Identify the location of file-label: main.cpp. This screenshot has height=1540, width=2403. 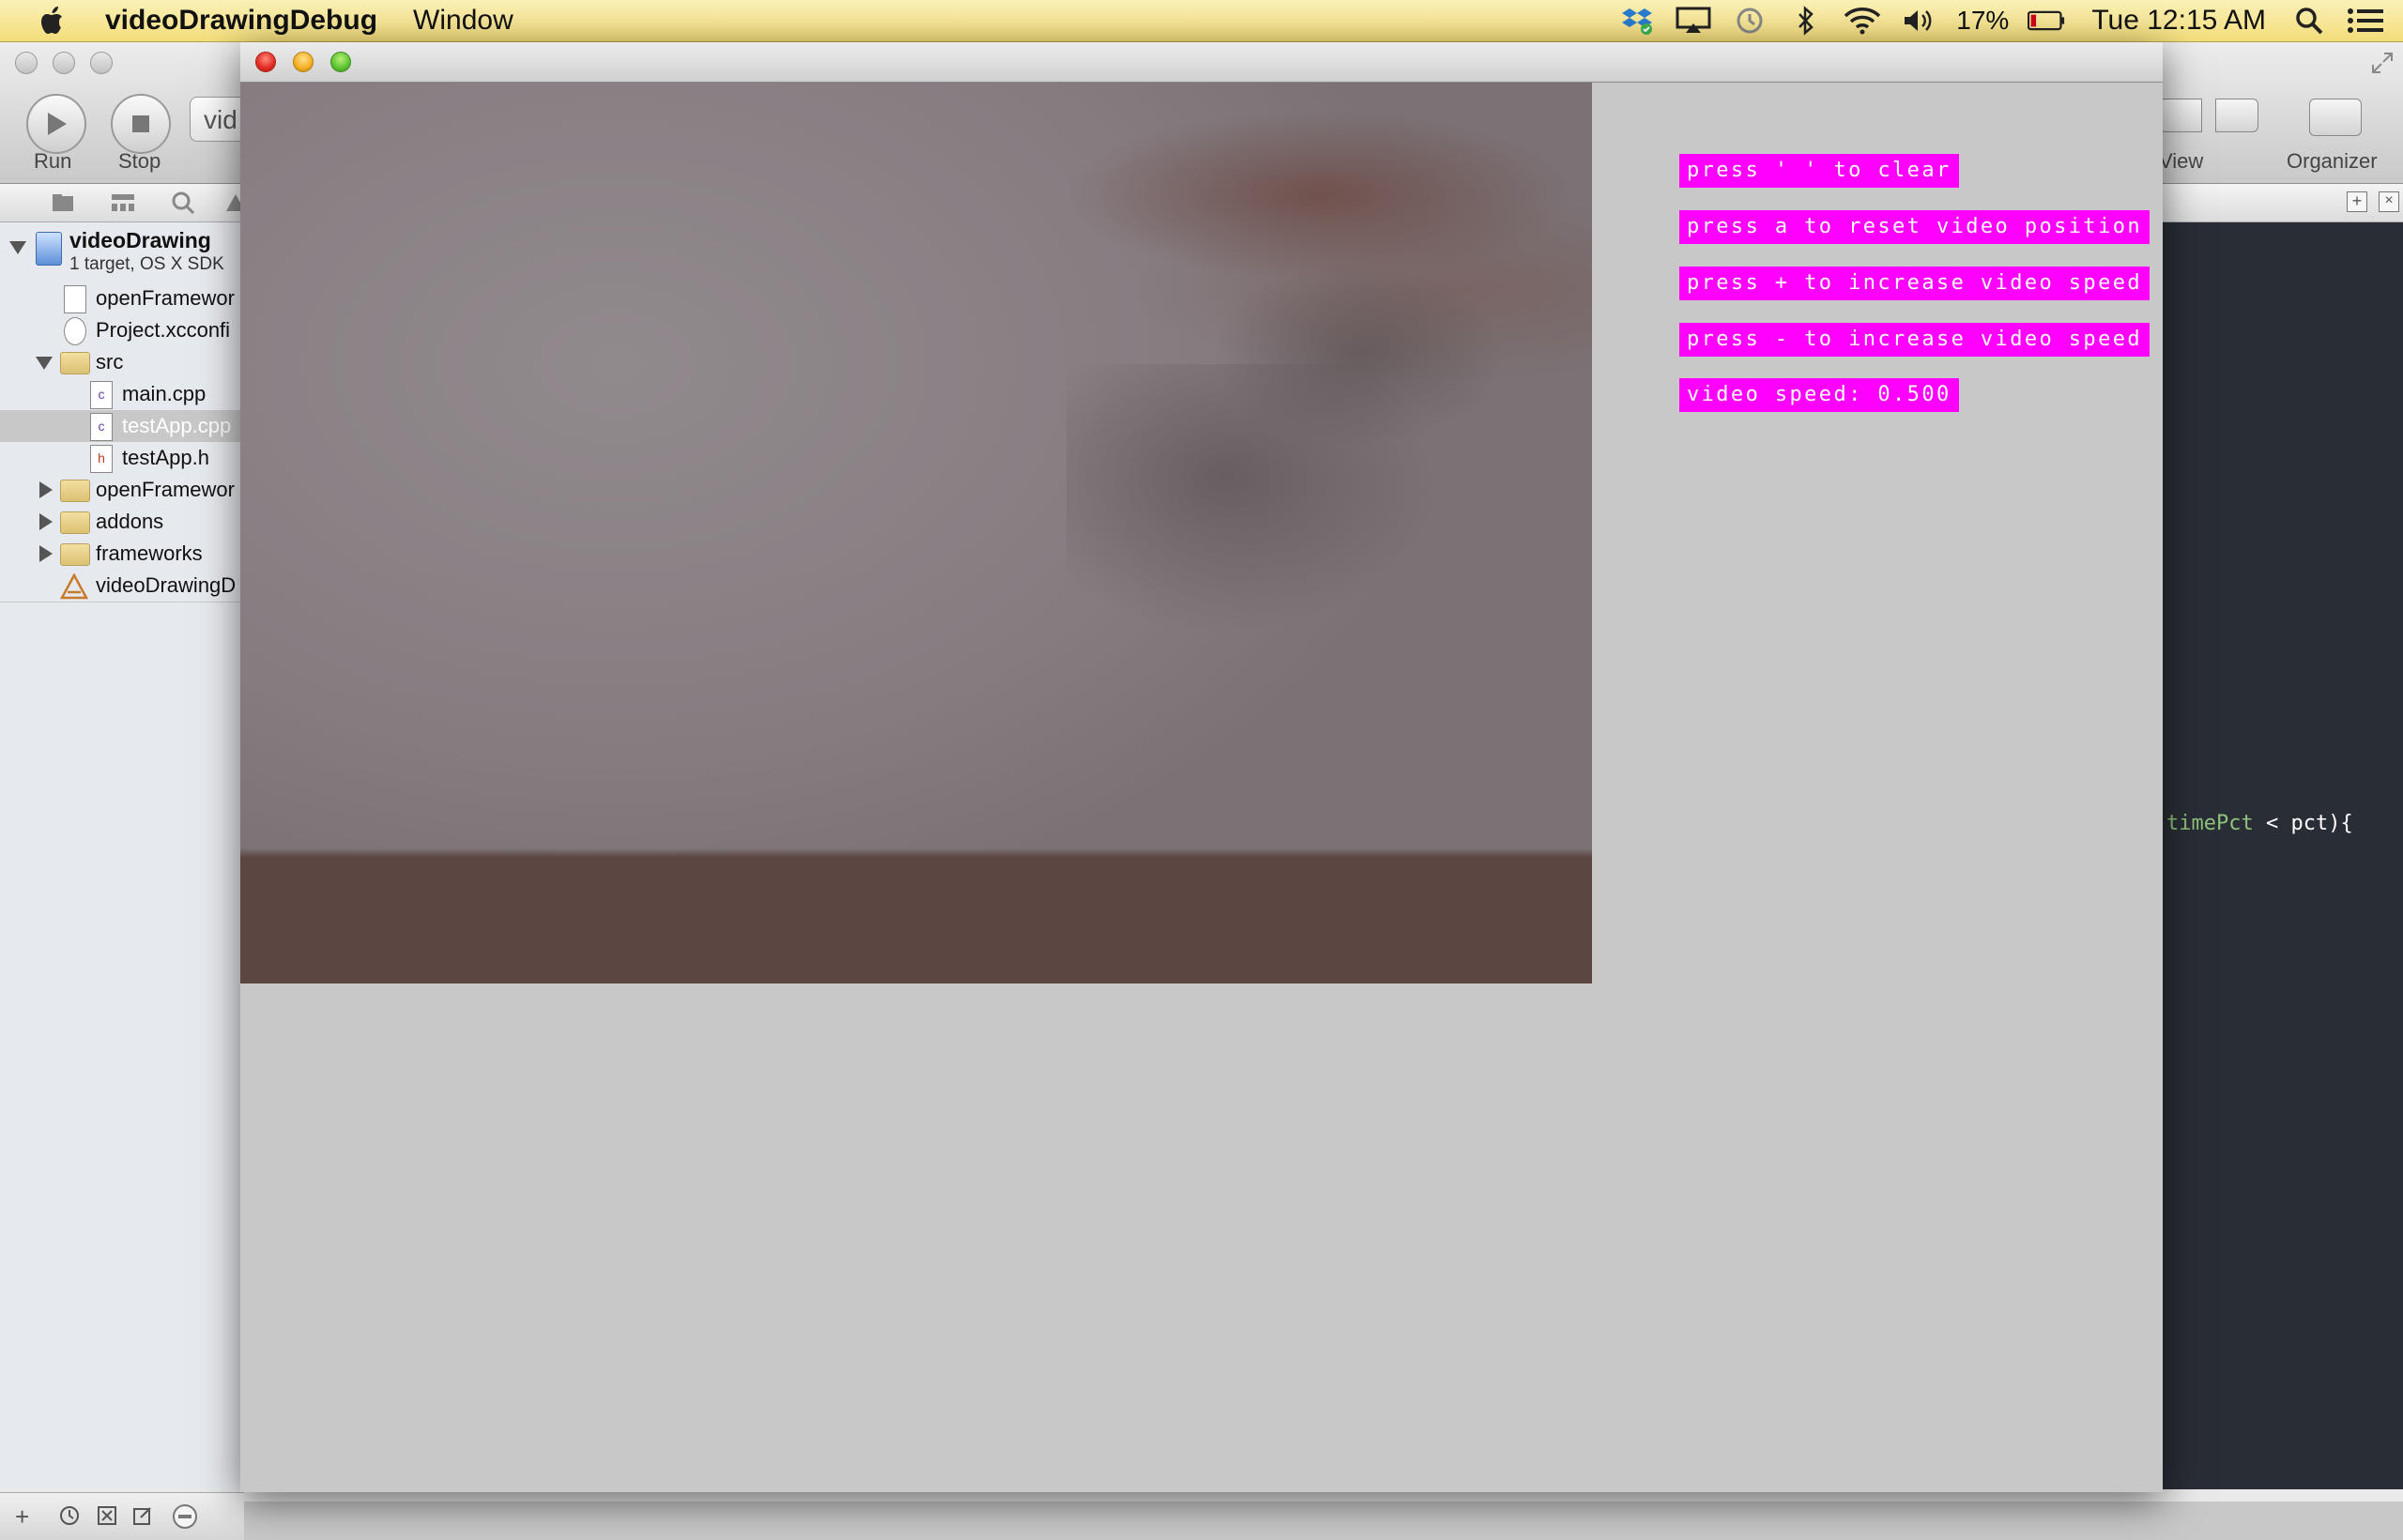
(165, 393).